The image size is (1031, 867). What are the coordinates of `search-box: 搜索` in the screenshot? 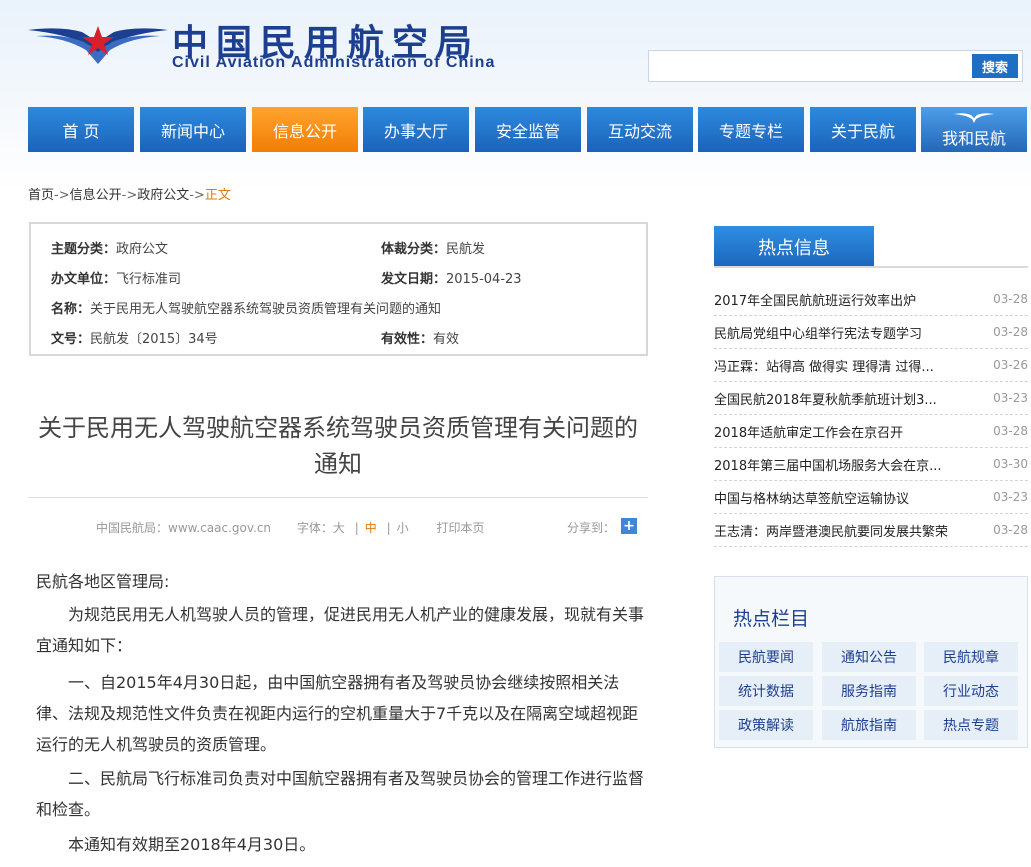 It's located at (835, 66).